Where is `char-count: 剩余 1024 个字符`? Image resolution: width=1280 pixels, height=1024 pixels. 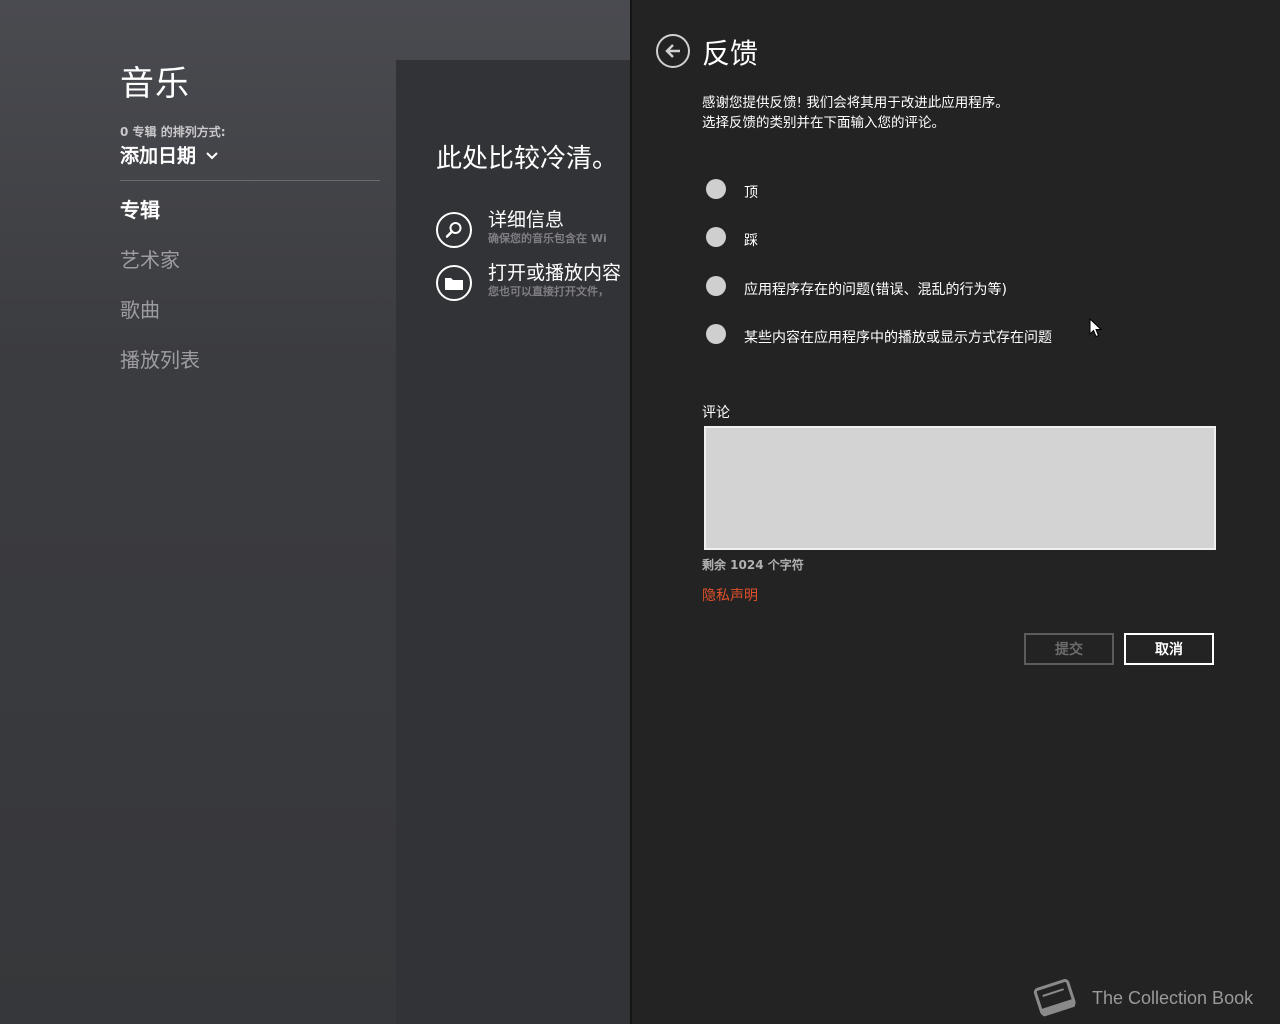 char-count: 剩余 1024 个字符 is located at coordinates (753, 565).